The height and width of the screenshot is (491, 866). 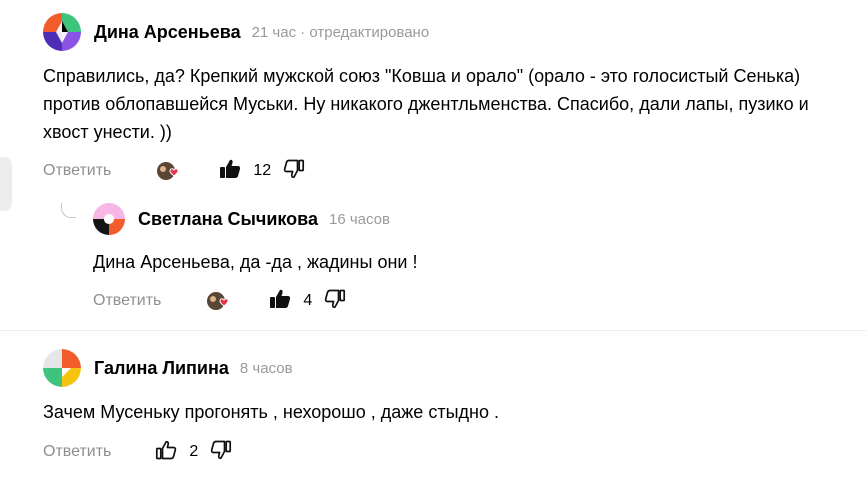 I want to click on comment-meta: 16 часов, so click(x=359, y=219).